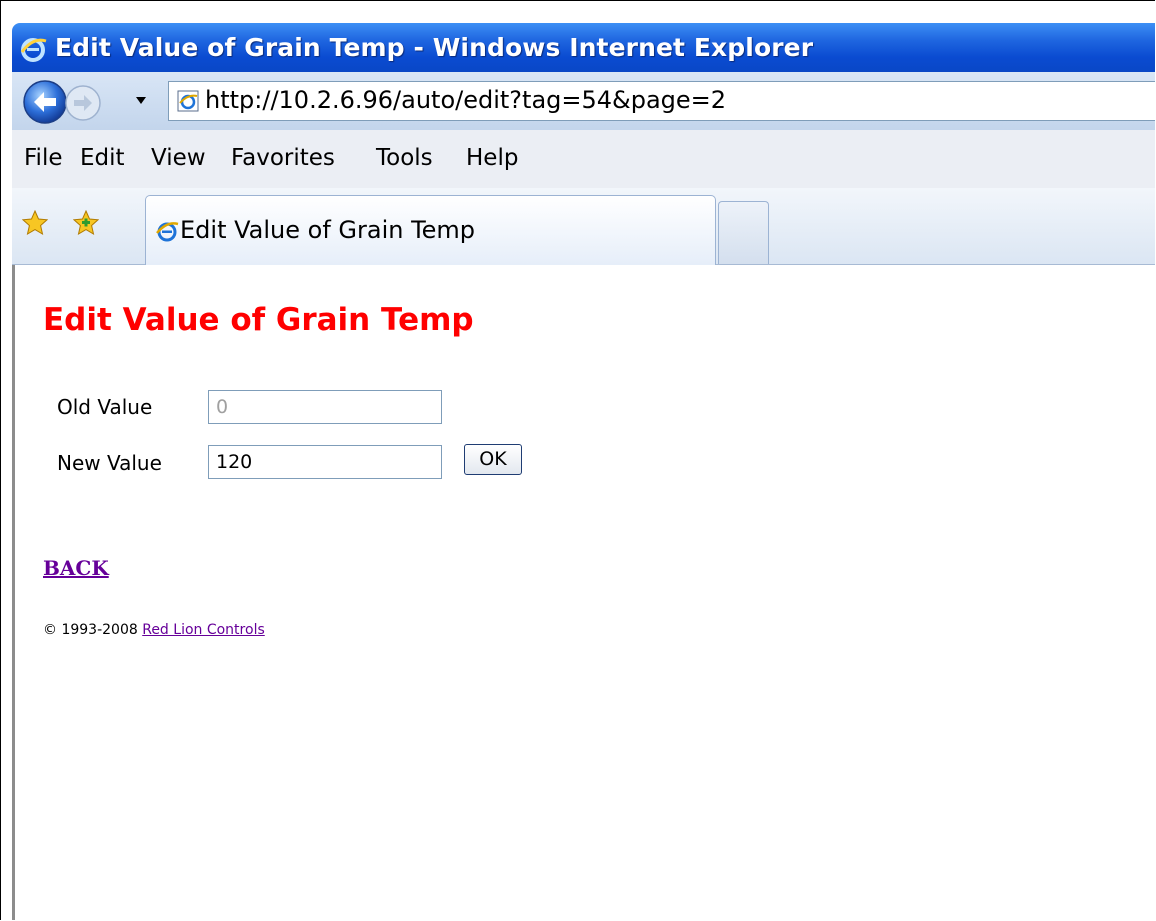 The height and width of the screenshot is (921, 1156). What do you see at coordinates (493, 459) in the screenshot?
I see `ok-button: OK` at bounding box center [493, 459].